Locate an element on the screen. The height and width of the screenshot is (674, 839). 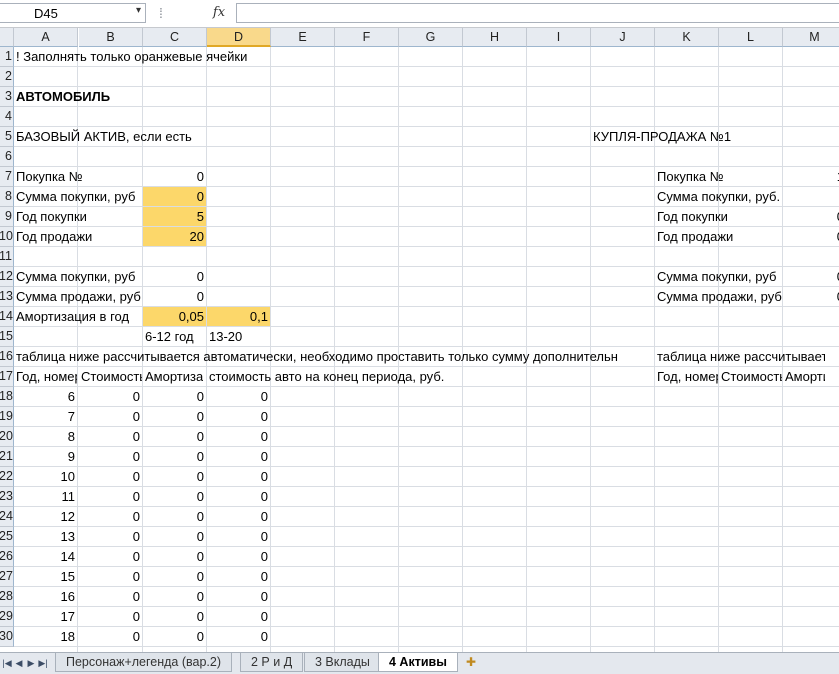
row-header-22: 22 is located at coordinates (7, 477).